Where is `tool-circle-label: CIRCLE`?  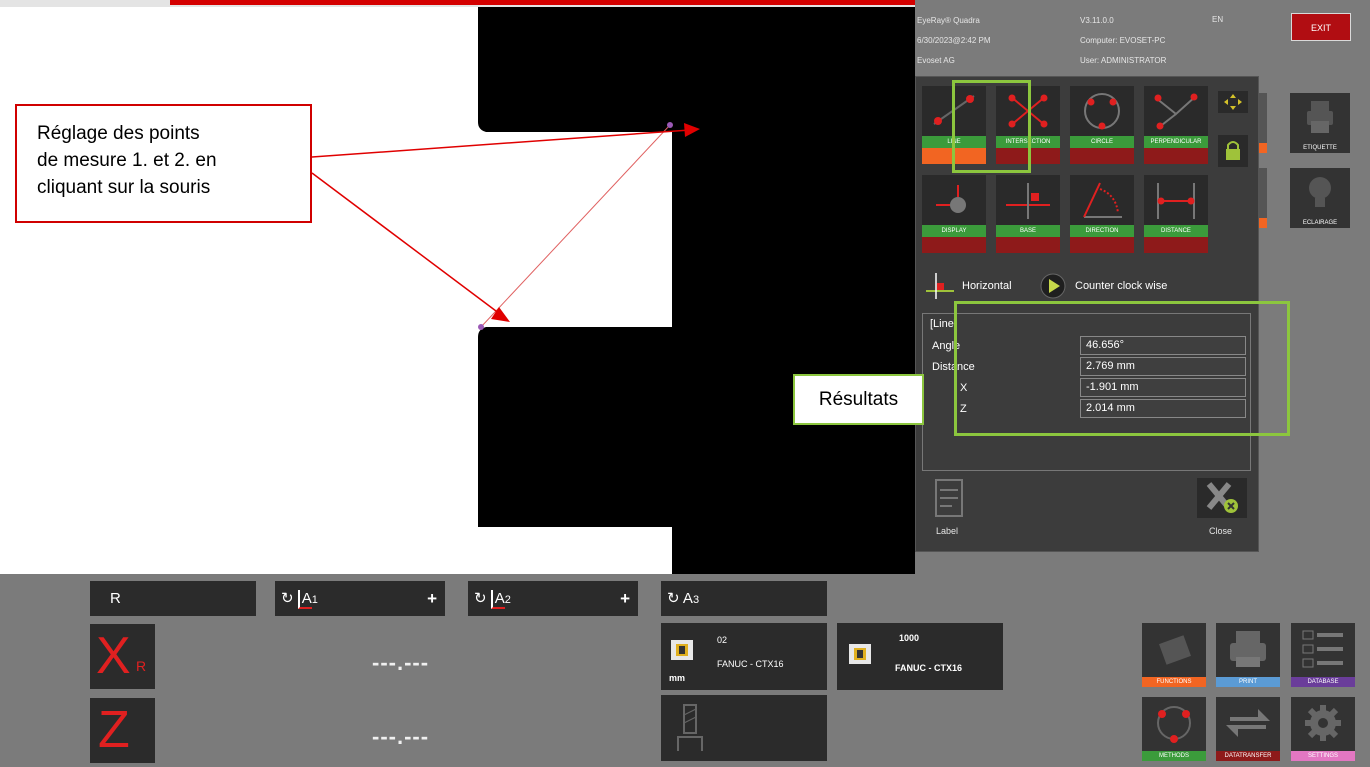
tool-circle-label: CIRCLE is located at coordinates (1102, 142).